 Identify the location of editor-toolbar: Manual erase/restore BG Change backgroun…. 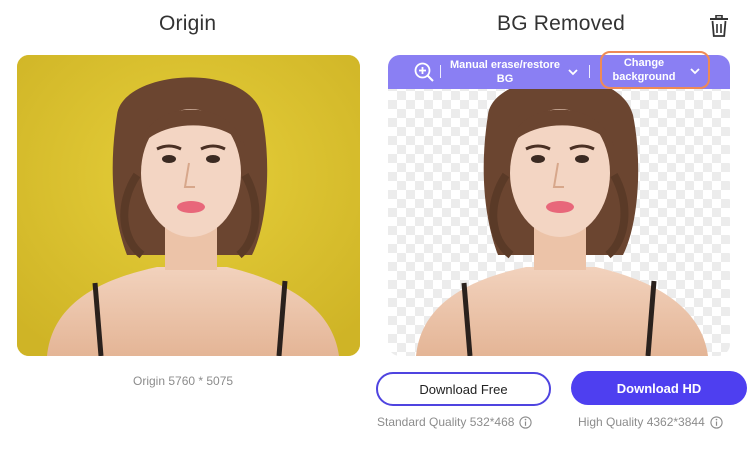
(559, 70).